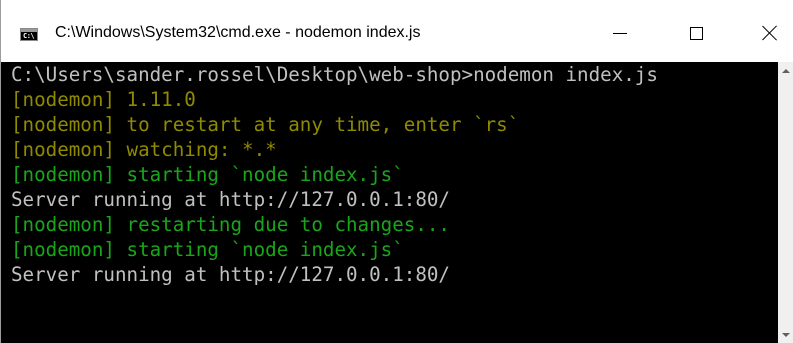  I want to click on cmd-icon-text: C:\, so click(29, 36).